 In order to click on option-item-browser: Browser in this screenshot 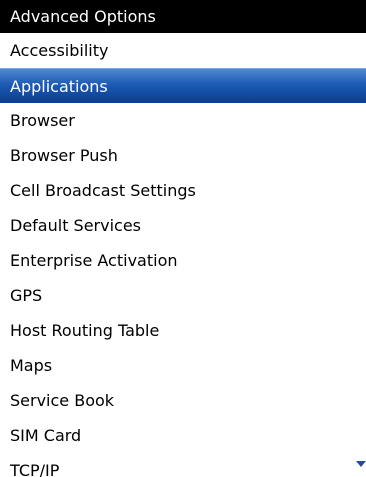, I will do `click(183, 120)`.